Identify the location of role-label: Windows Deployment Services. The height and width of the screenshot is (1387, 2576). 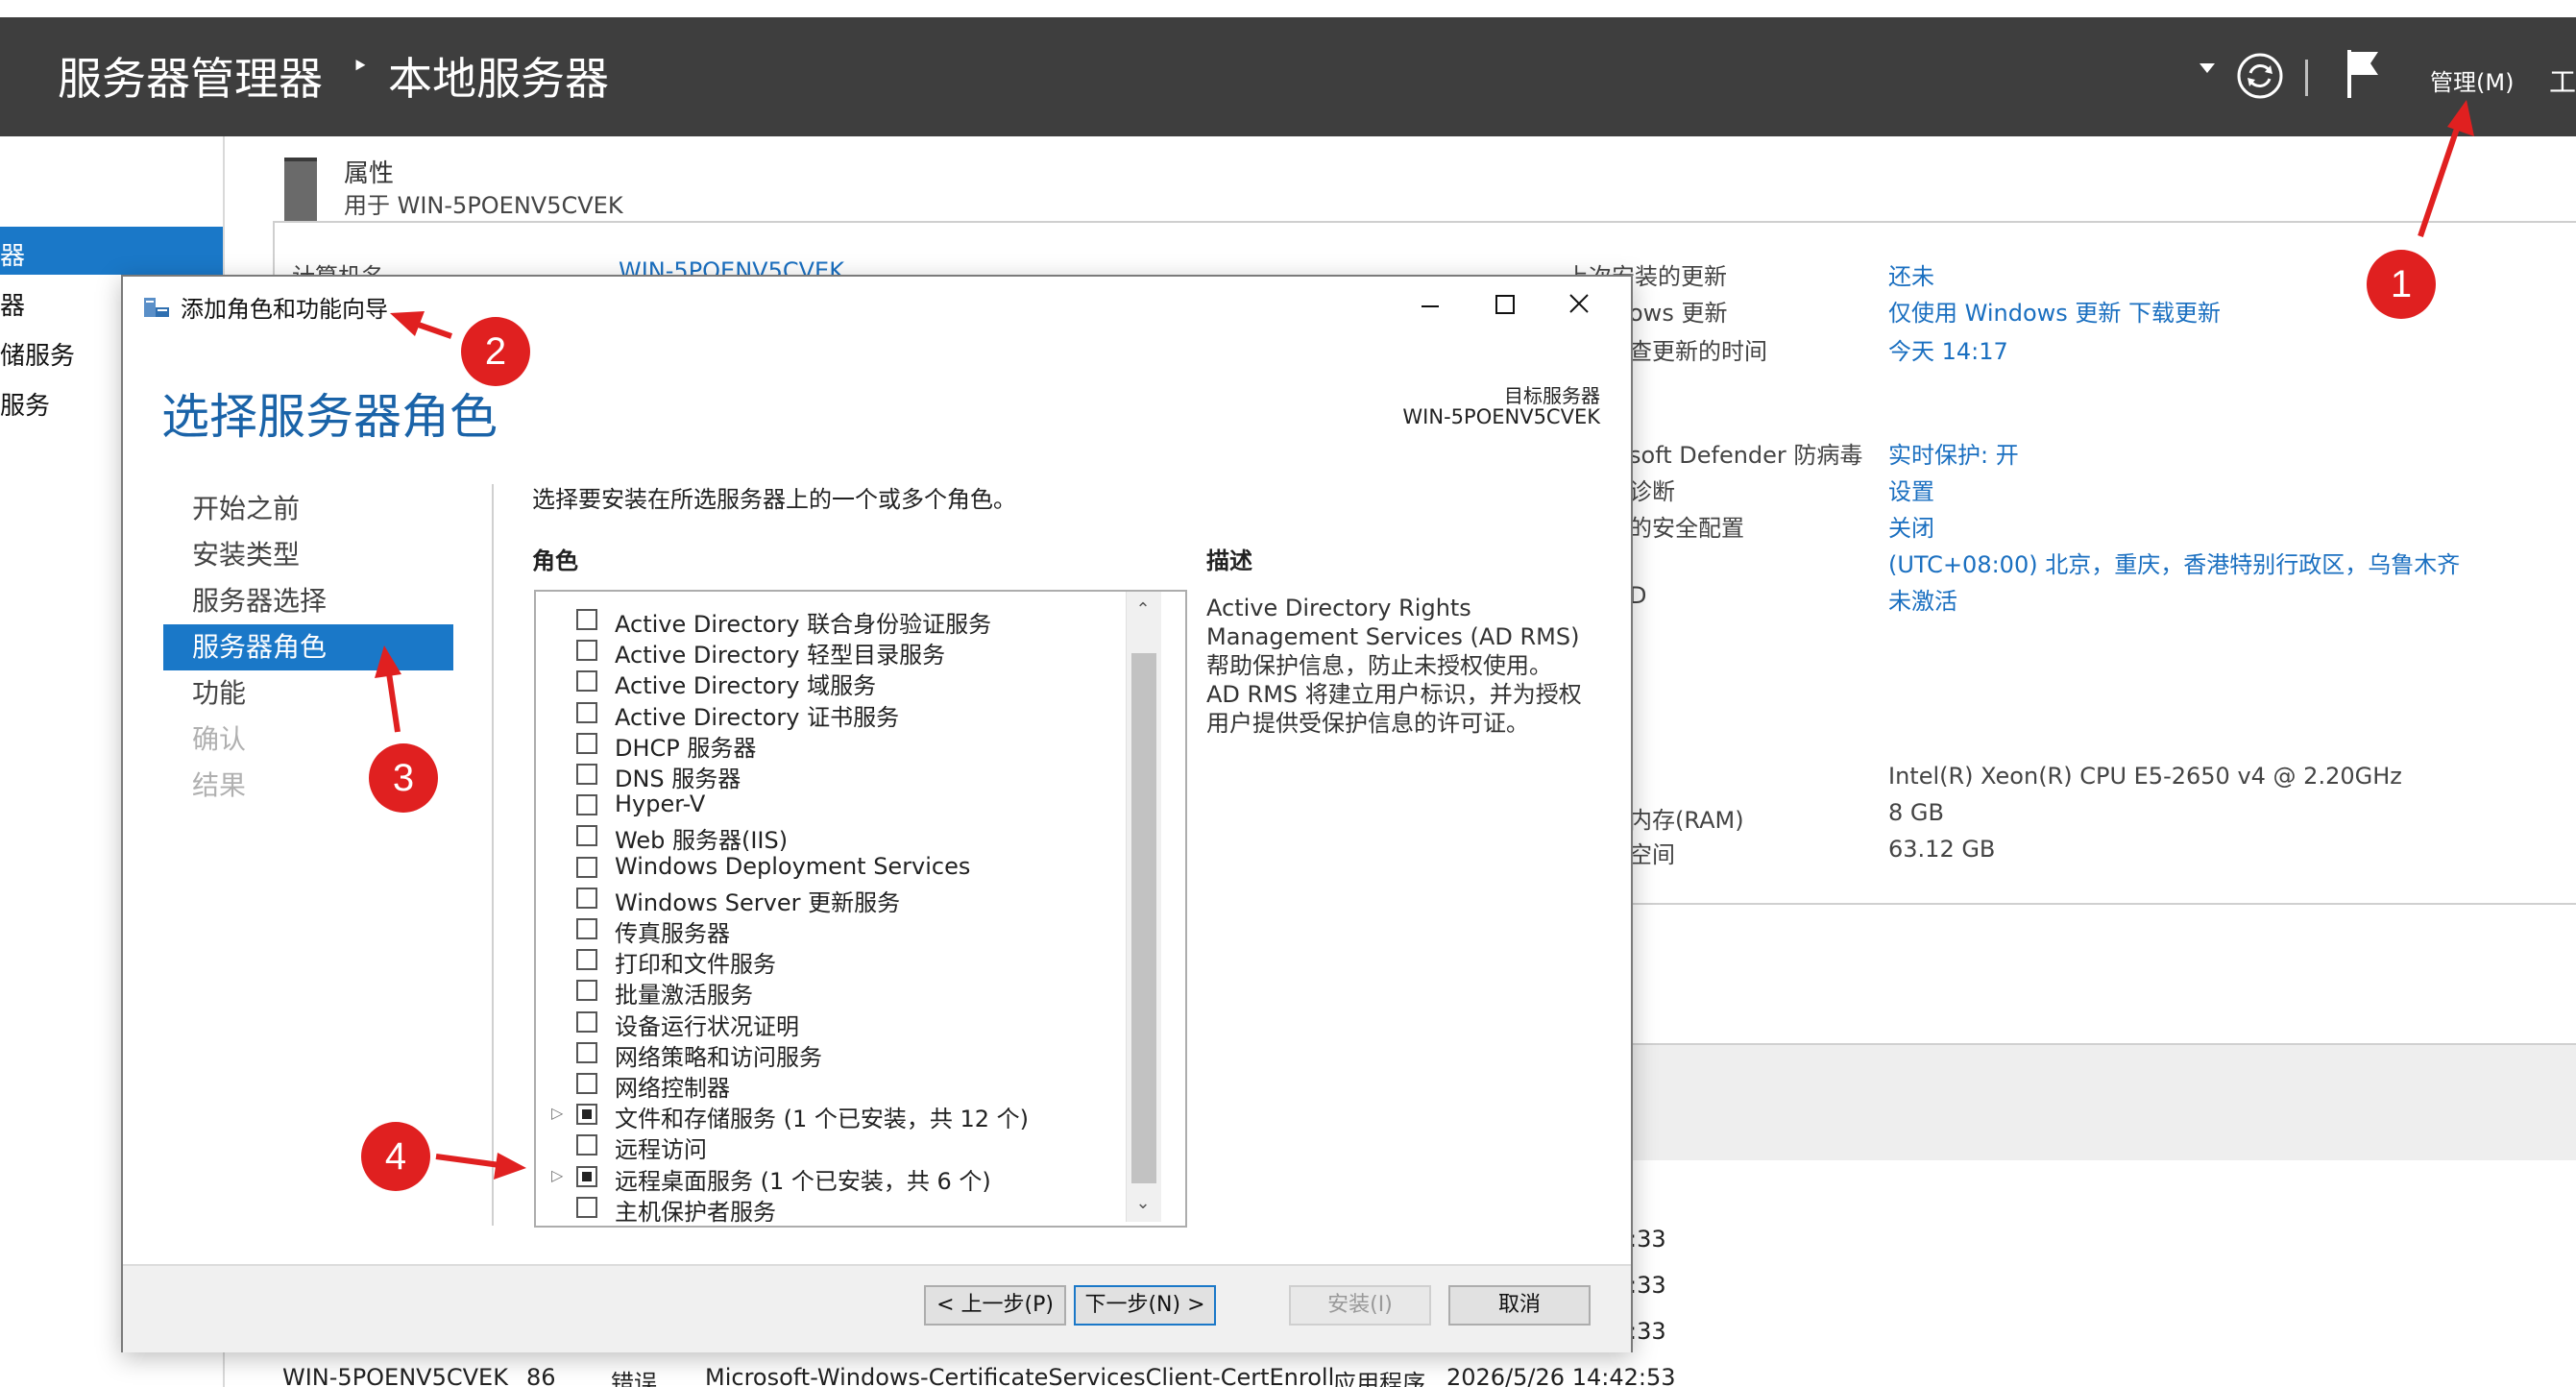
(793, 866).